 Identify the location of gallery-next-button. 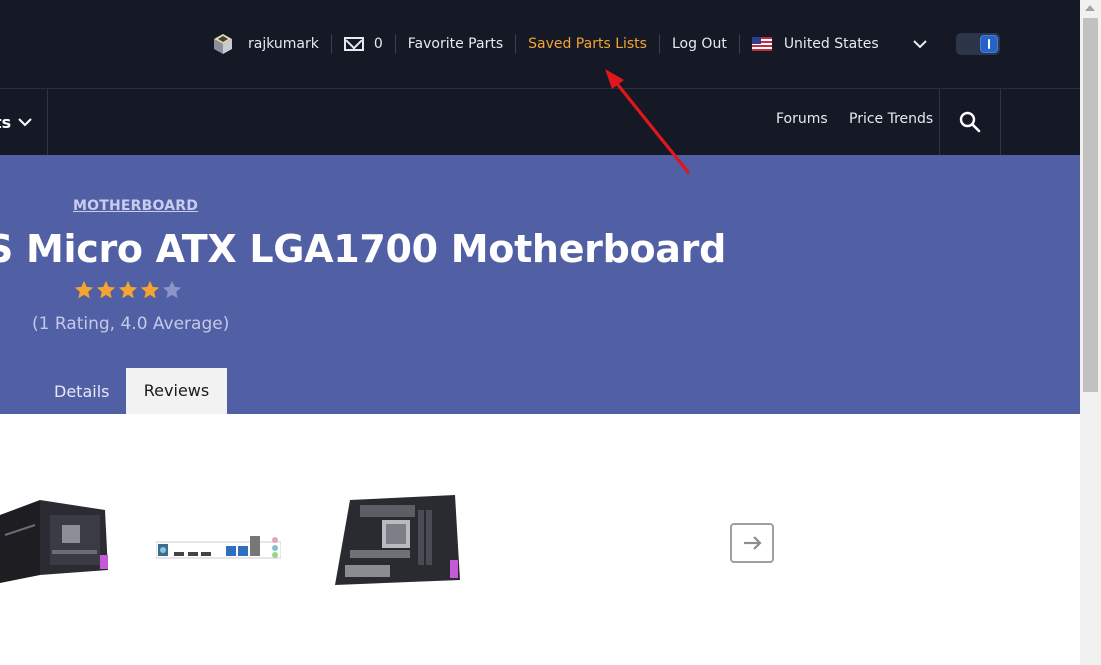
(752, 543).